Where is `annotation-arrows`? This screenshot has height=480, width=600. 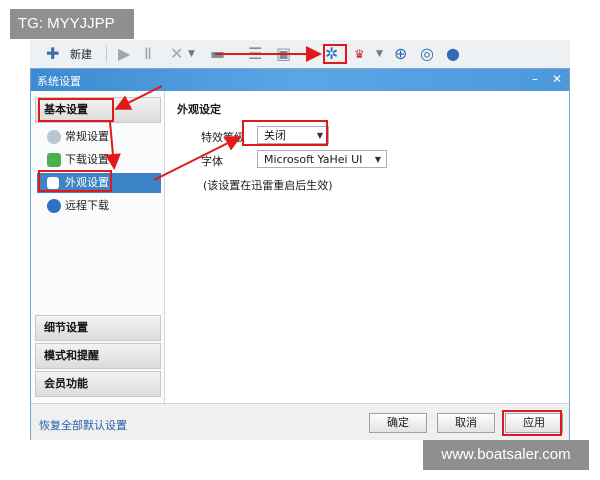
annotation-arrows is located at coordinates (213, 113).